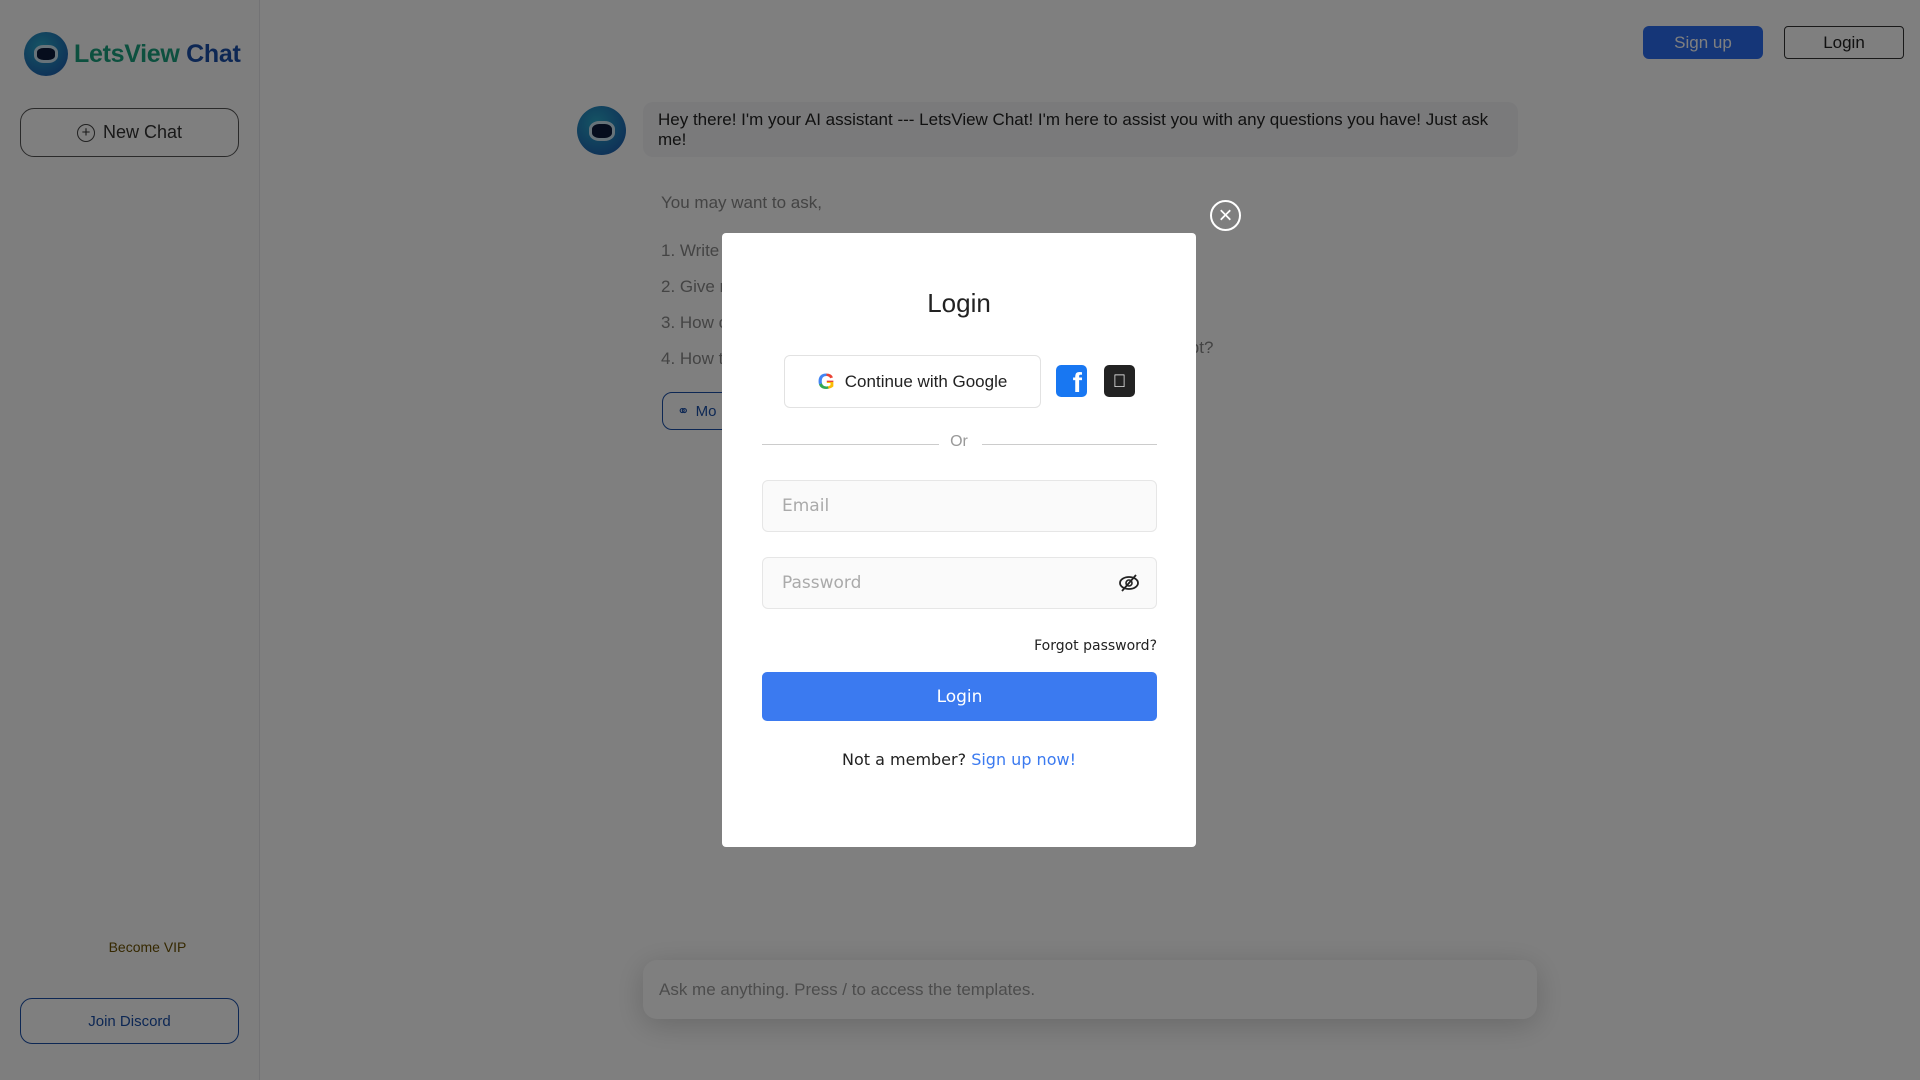  What do you see at coordinates (822, 583) in the screenshot?
I see `password-placeholder: Password` at bounding box center [822, 583].